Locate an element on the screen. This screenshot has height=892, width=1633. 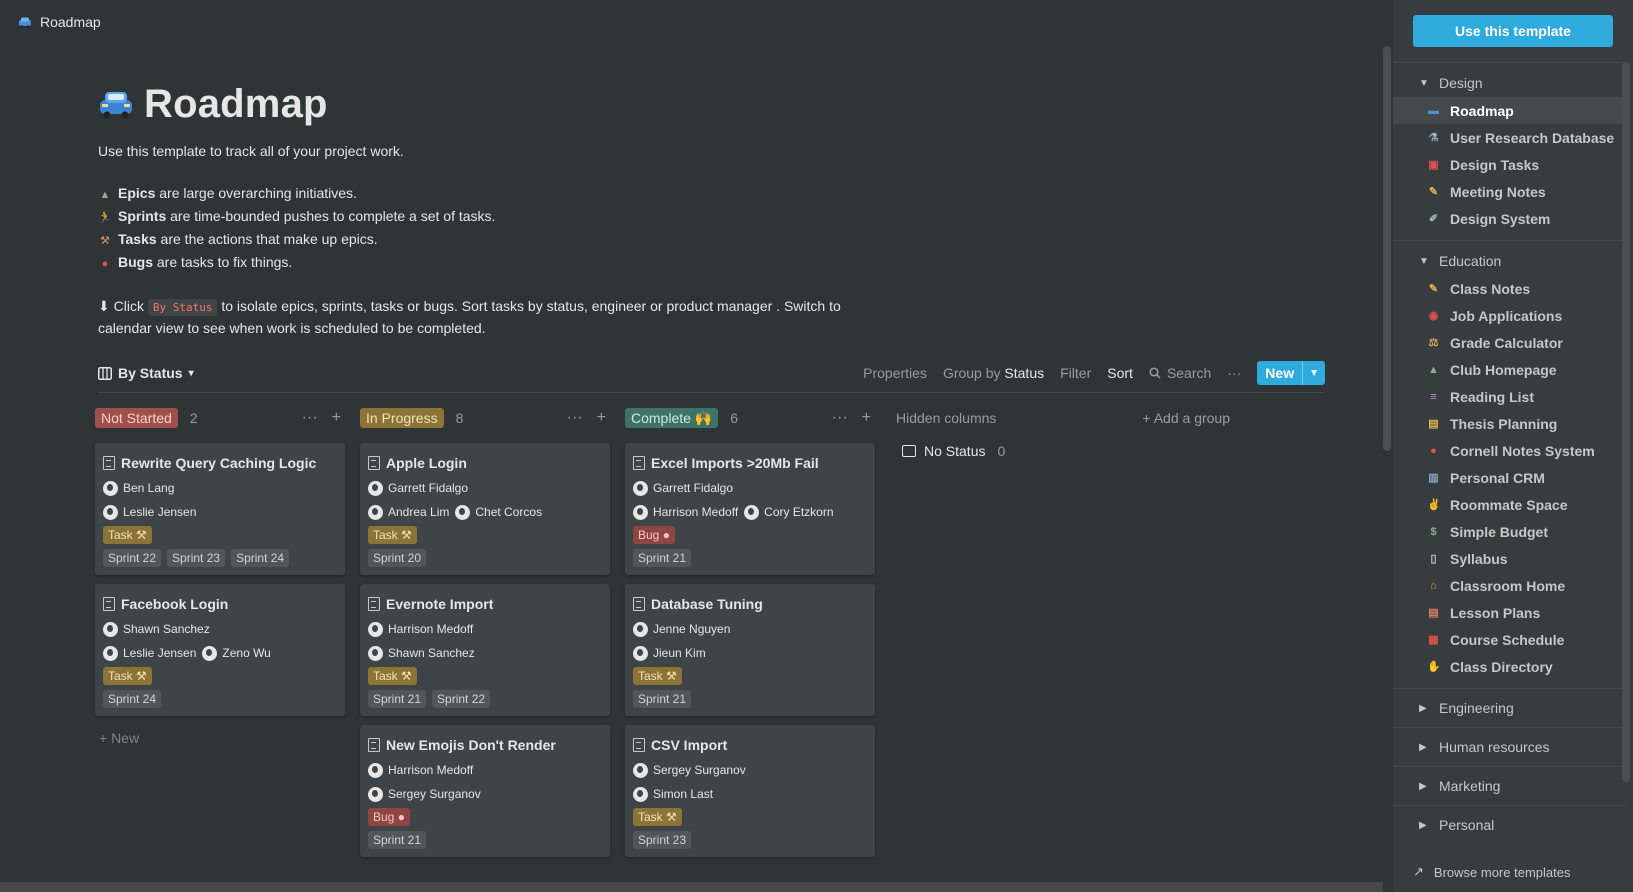
board-icon is located at coordinates (105, 373).